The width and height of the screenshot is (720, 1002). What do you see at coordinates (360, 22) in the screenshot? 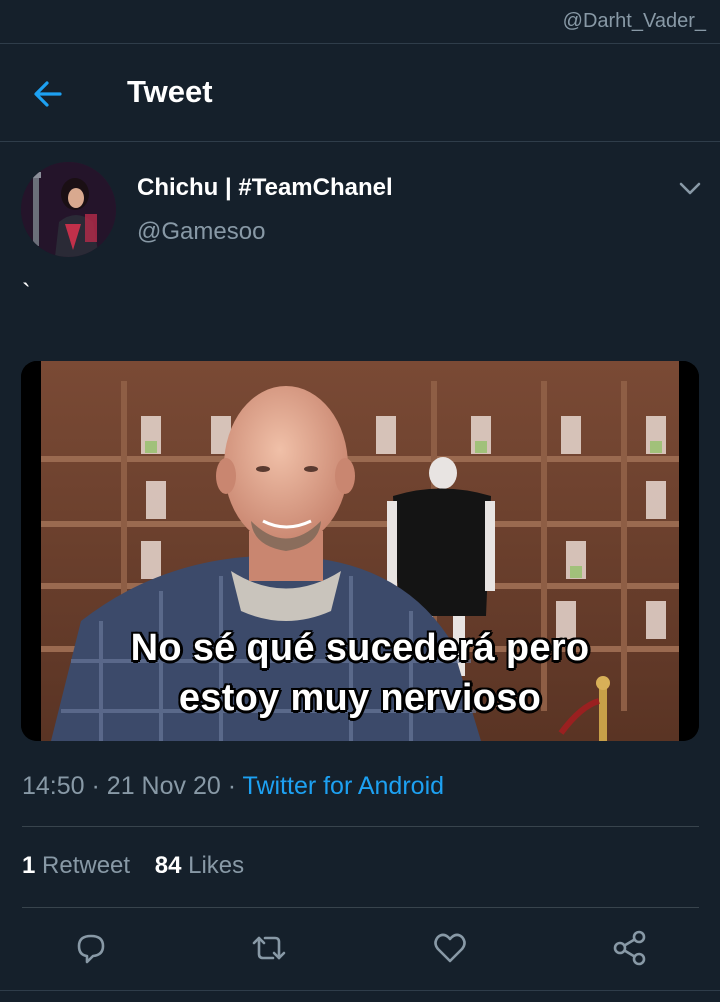
I see `watermark-bar: @Darht_Vader_` at bounding box center [360, 22].